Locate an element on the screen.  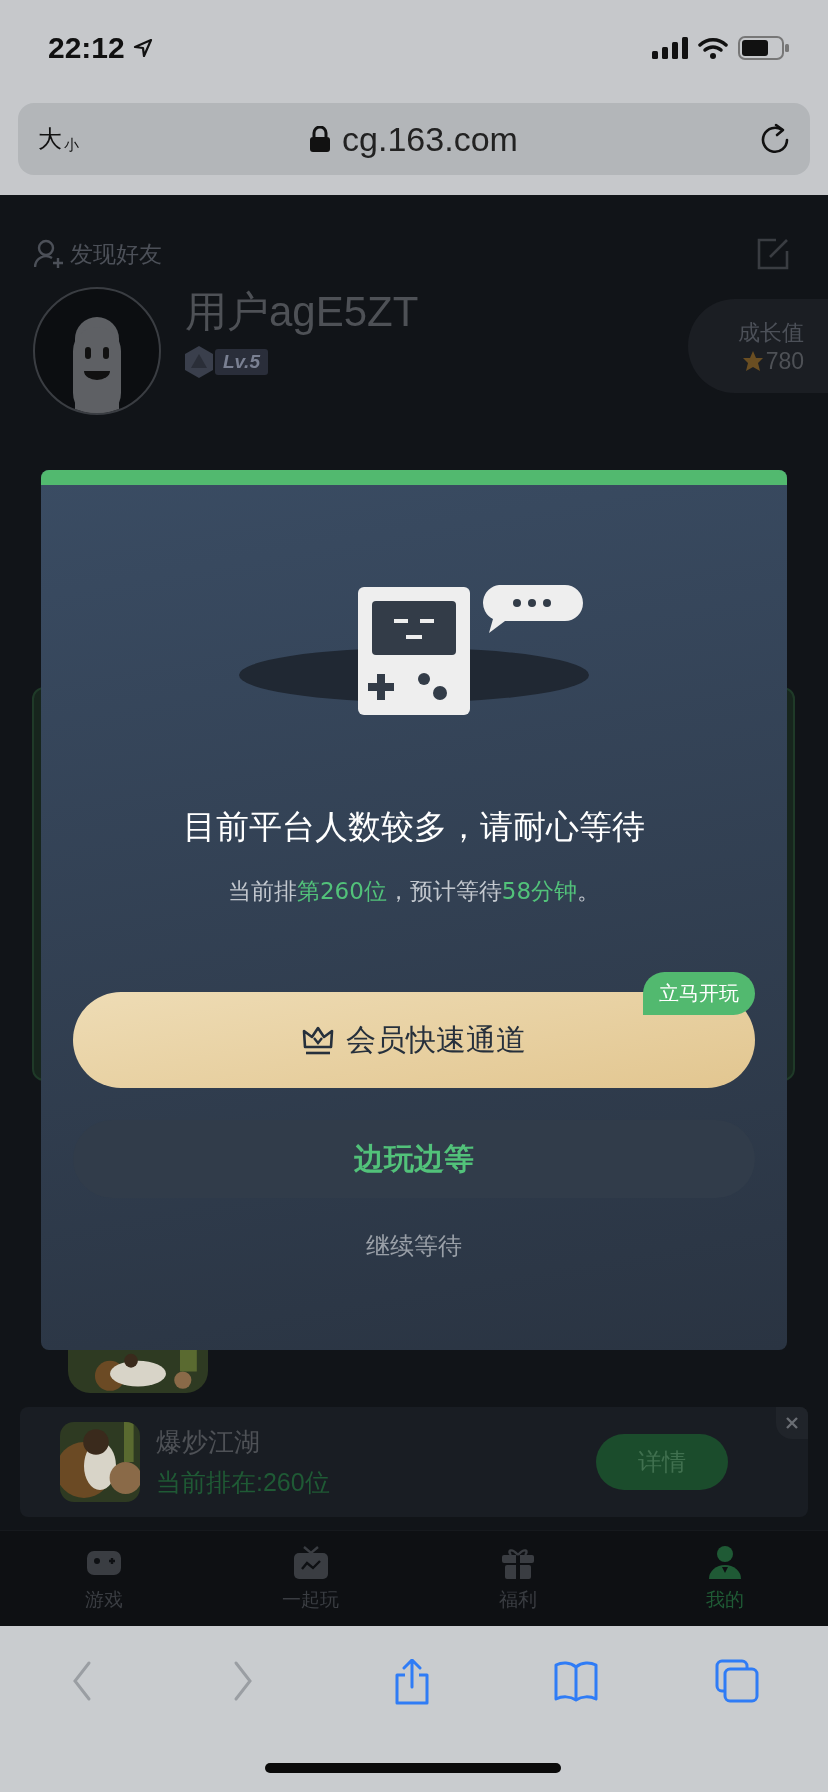
battery-icon is located at coordinates (764, 47).